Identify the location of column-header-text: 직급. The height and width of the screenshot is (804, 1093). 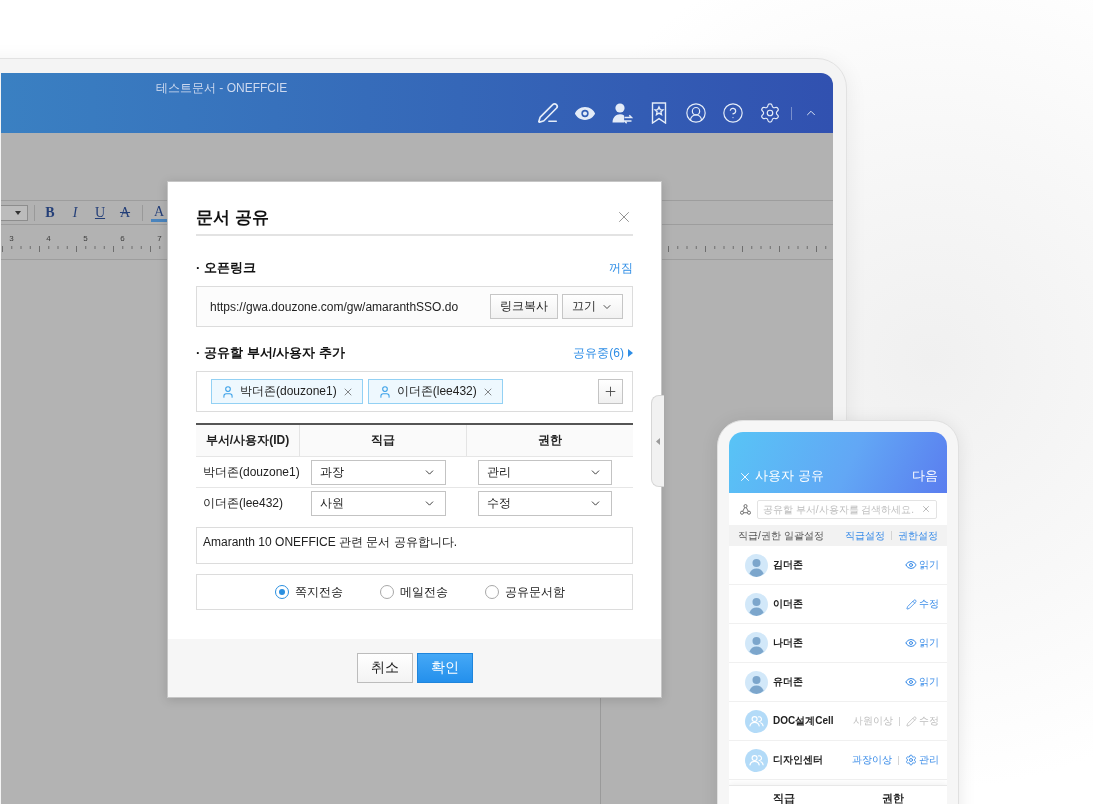
(383, 440).